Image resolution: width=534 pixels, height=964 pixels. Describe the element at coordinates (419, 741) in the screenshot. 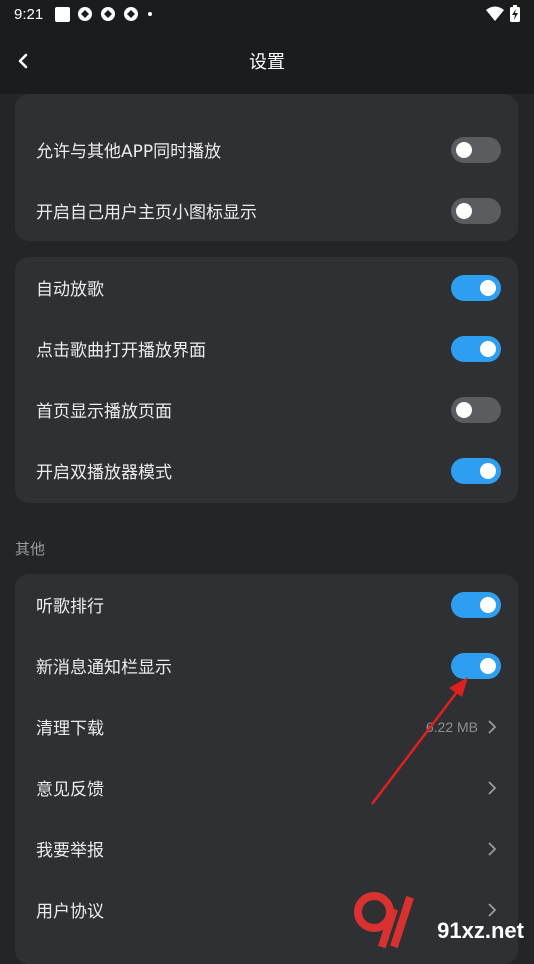

I see `annotation-arrow` at that location.